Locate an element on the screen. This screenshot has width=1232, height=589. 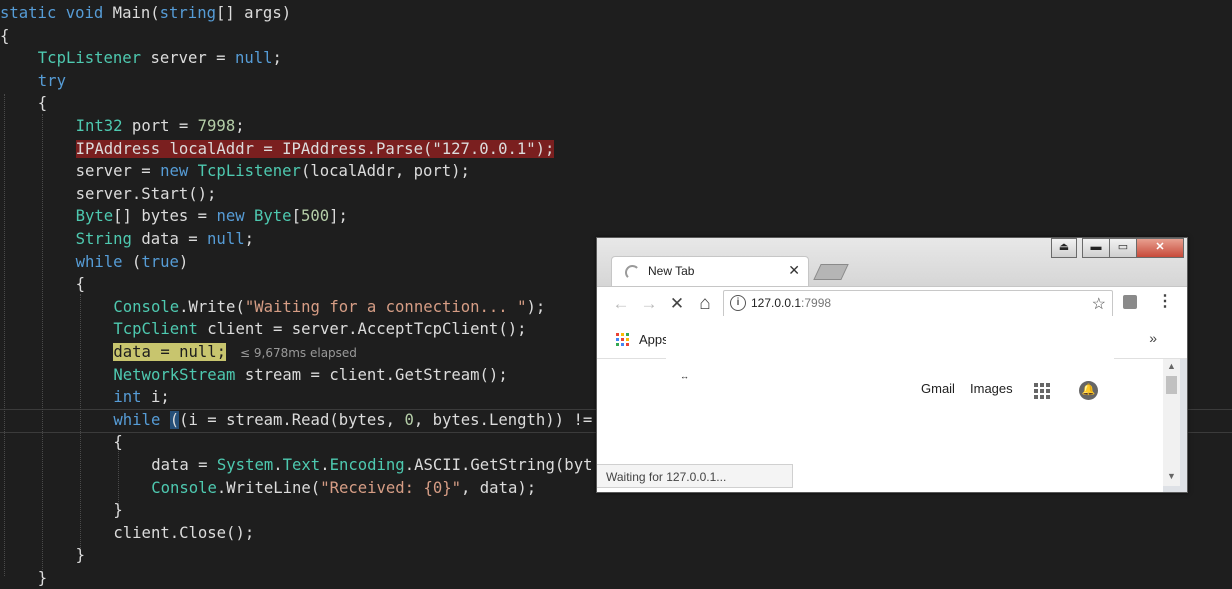
code-line: server.Start(); is located at coordinates (146, 194).